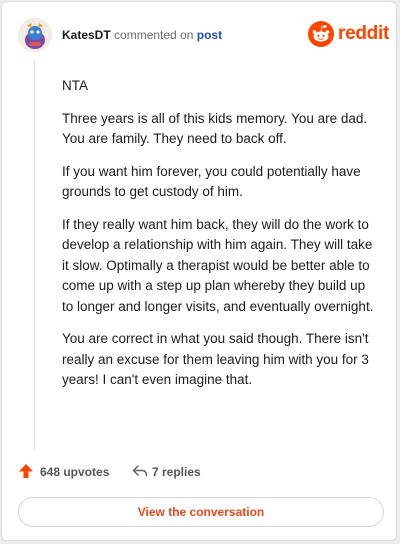 The width and height of the screenshot is (400, 544). I want to click on reply-arrow-icon, so click(140, 471).